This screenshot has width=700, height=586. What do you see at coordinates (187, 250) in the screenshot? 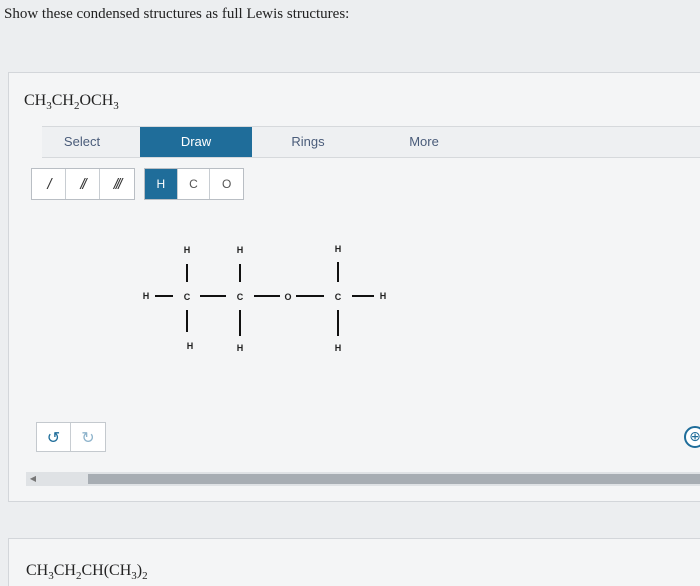
I see `atom-h2: H` at bounding box center [187, 250].